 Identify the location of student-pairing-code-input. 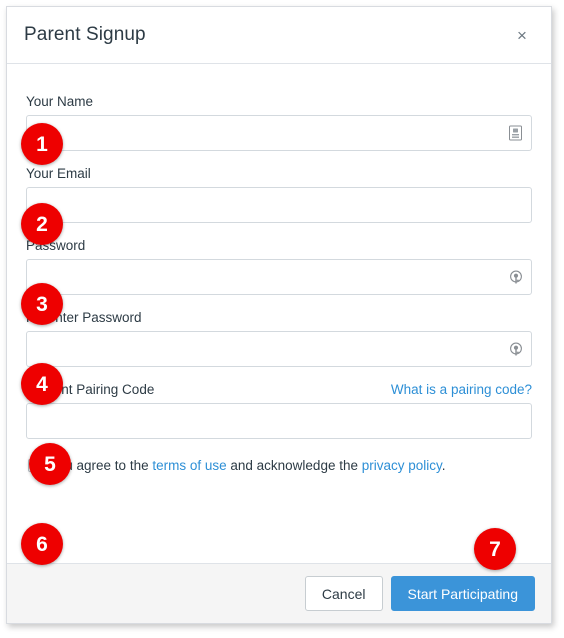
(279, 421).